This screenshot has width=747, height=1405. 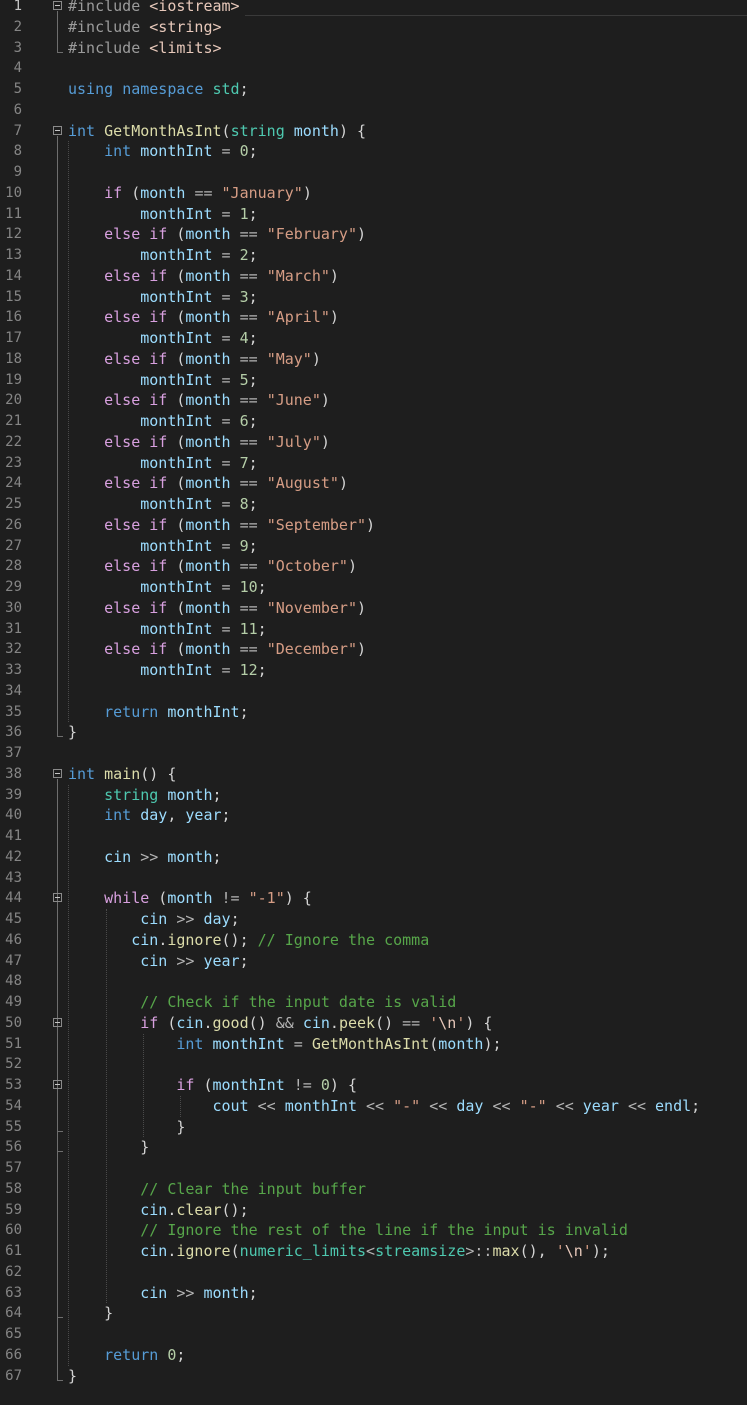 I want to click on code-text: else if (month == "March"), so click(x=203, y=276).